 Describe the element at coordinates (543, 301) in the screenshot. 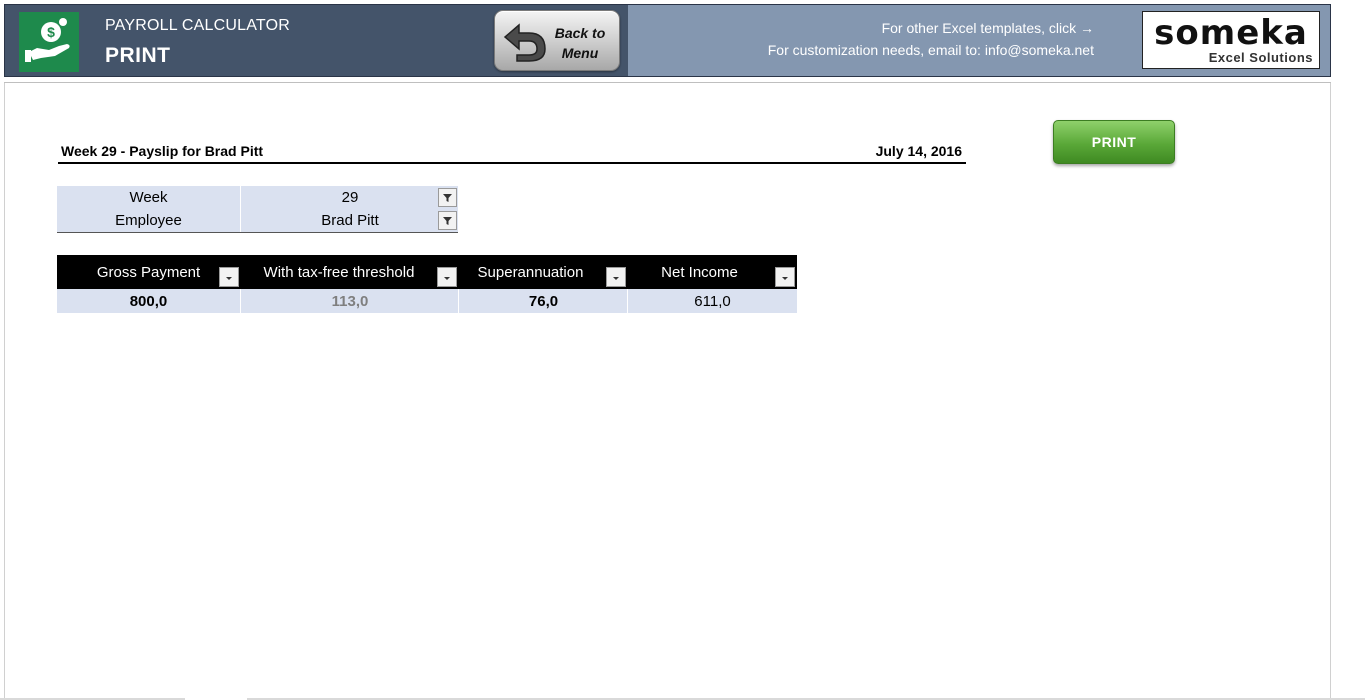

I see `cell-superannuation: 76,0` at that location.